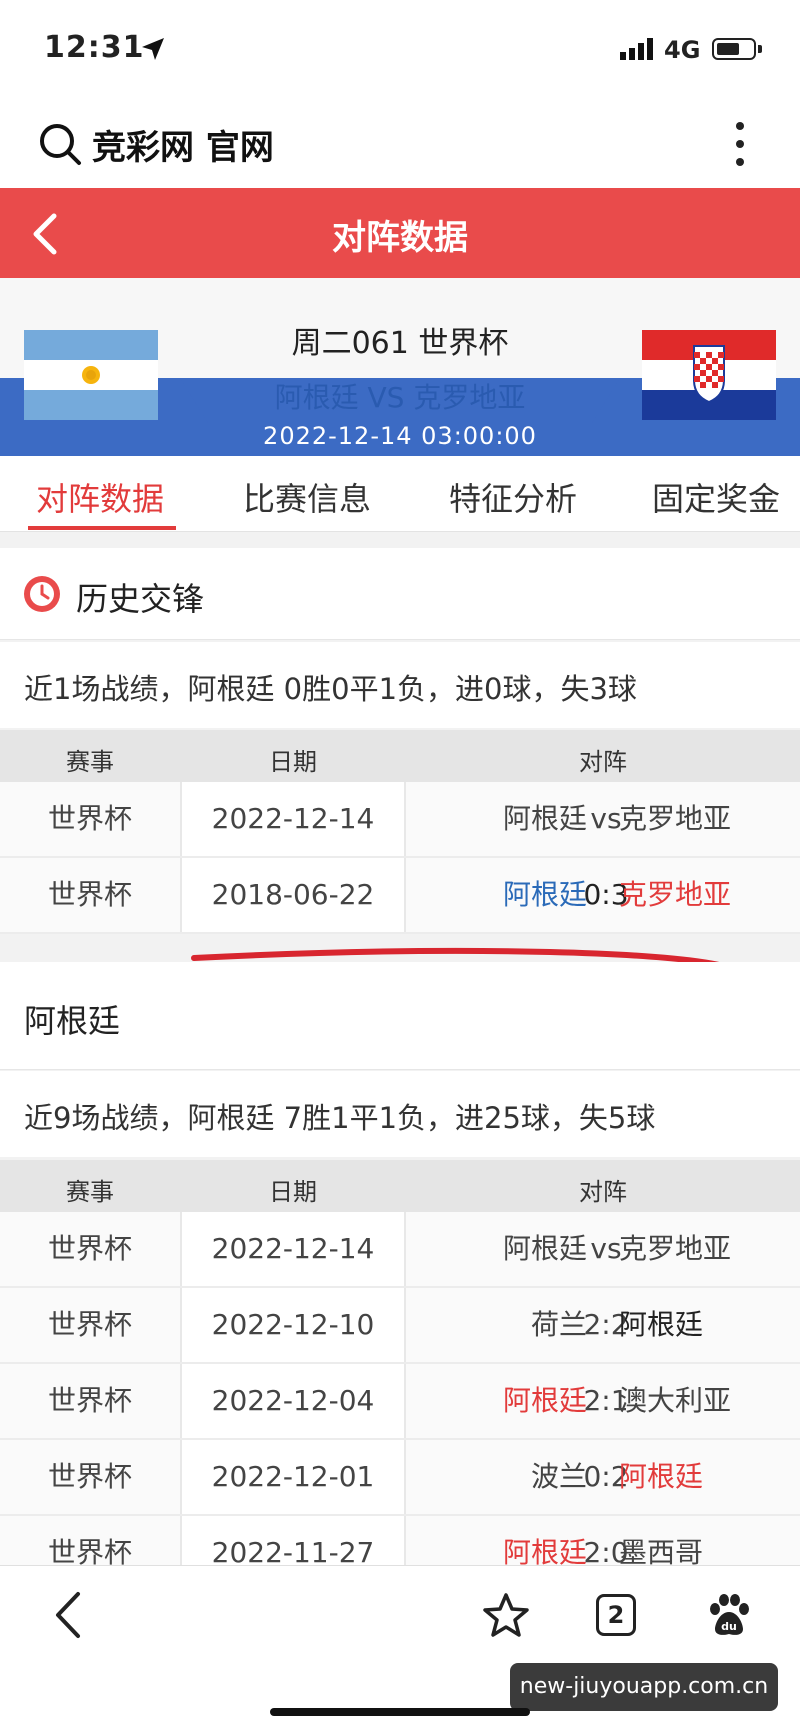 The width and height of the screenshot is (800, 1731). What do you see at coordinates (603, 1401) in the screenshot?
I see `row-matchup: 阿根廷 2:1 澳大利亚` at bounding box center [603, 1401].